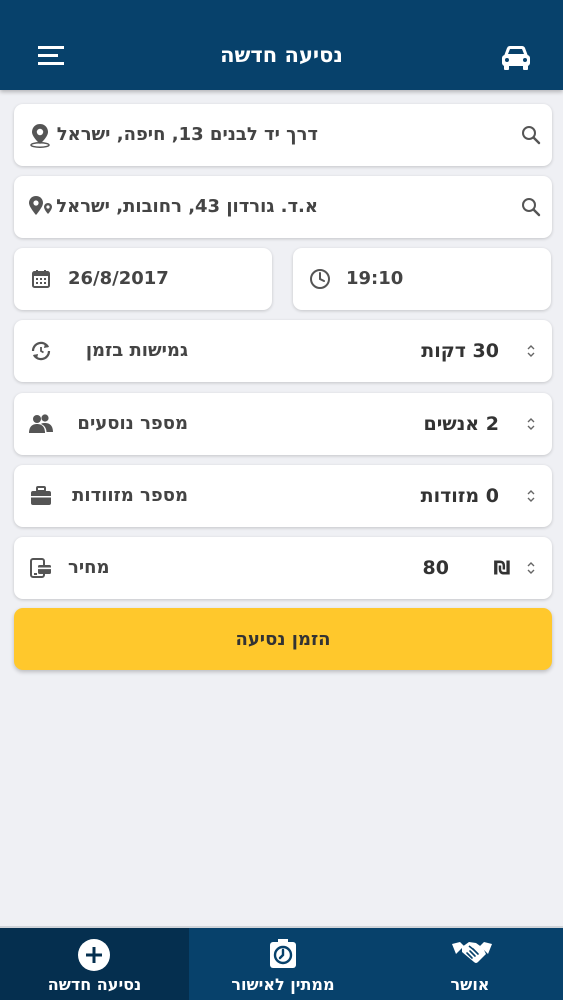 This screenshot has width=563, height=1000. Describe the element at coordinates (132, 423) in the screenshot. I see `passengers-label: מספר נוסעים` at that location.